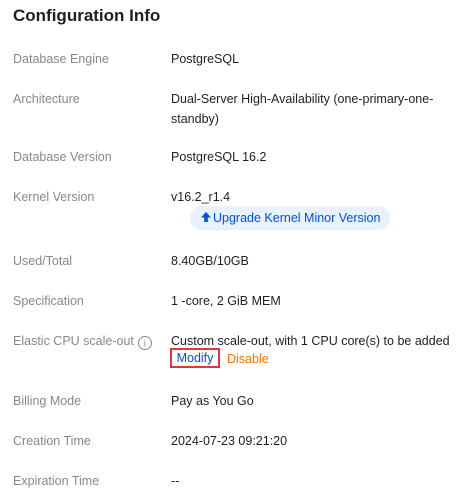 This screenshot has height=491, width=464. I want to click on upgrade-kernel-minor-version-button: Upgrade Kernel Minor Version, so click(290, 218).